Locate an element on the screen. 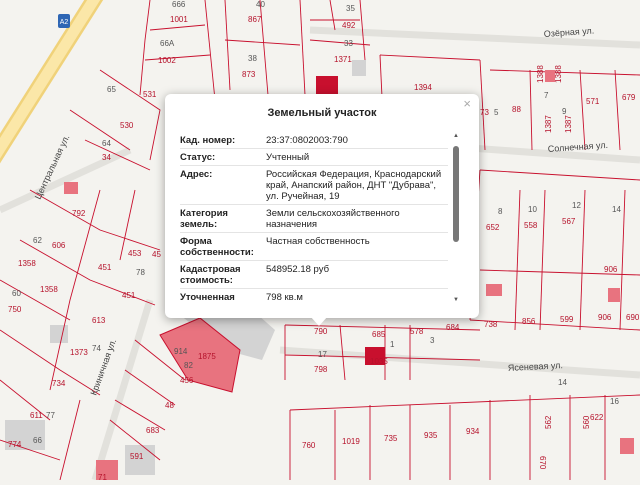  parcel-label: 613 is located at coordinates (99, 320).